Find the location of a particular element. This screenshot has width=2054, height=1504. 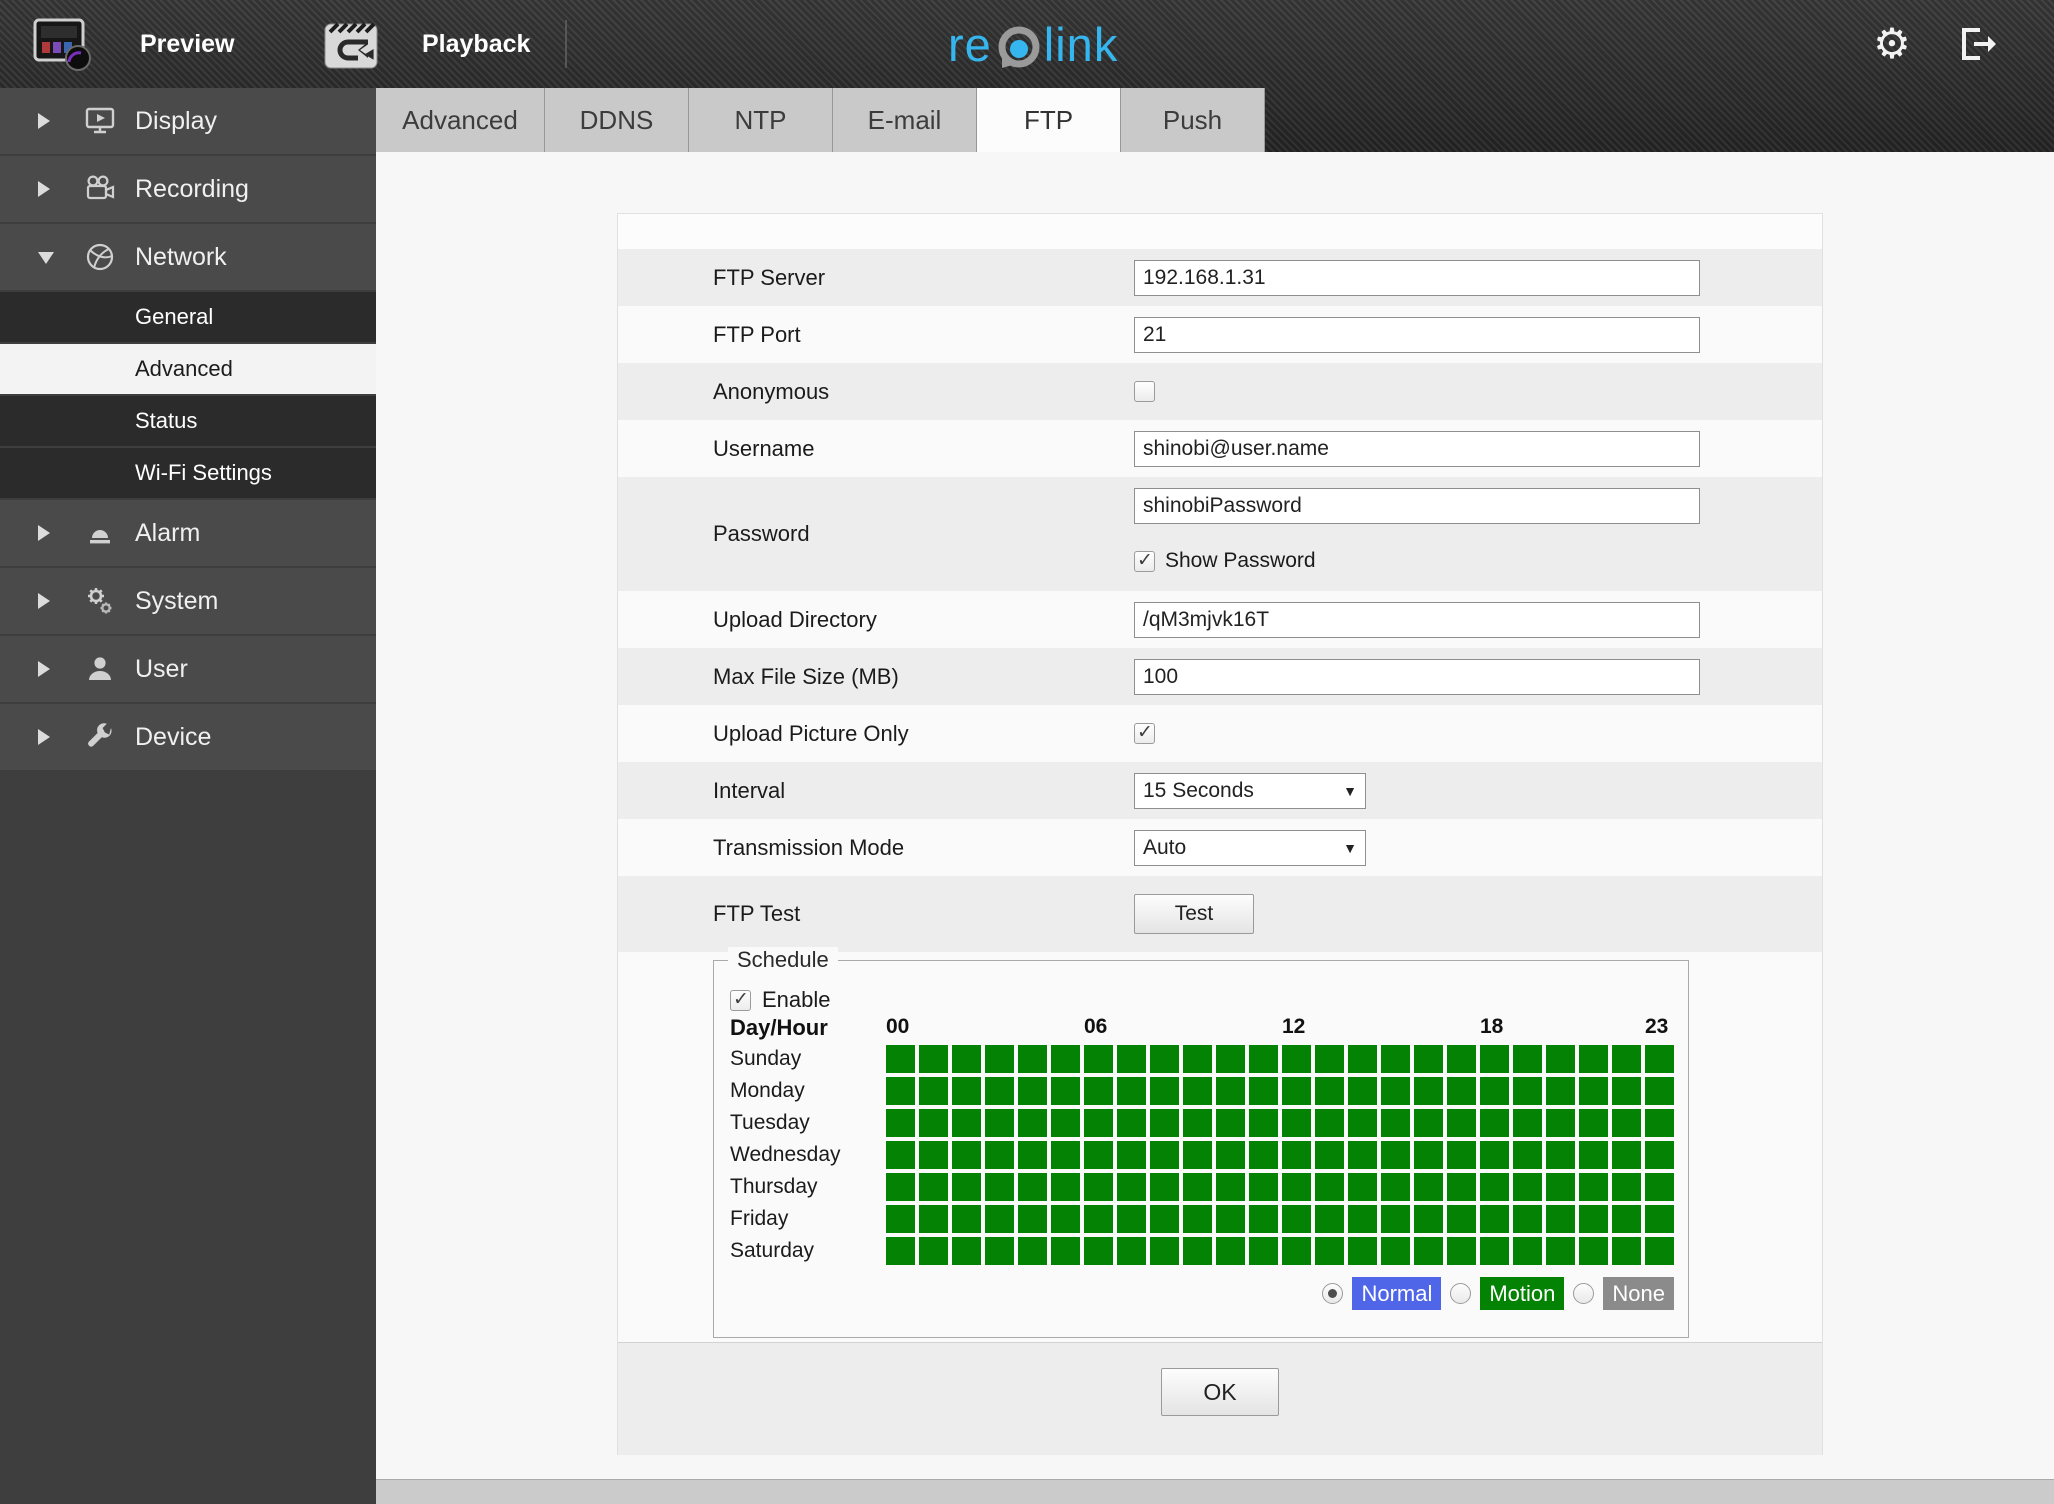

anonymous-checkbox is located at coordinates (1144, 391).